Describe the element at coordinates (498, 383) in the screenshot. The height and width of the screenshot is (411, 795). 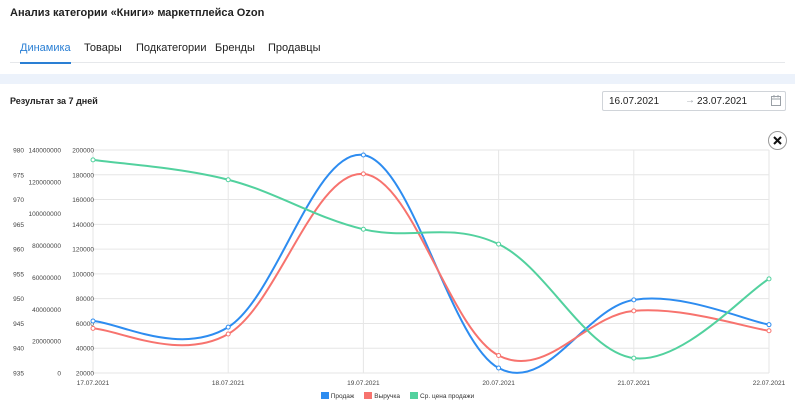
I see `x-tick-label: 20.07.2021` at that location.